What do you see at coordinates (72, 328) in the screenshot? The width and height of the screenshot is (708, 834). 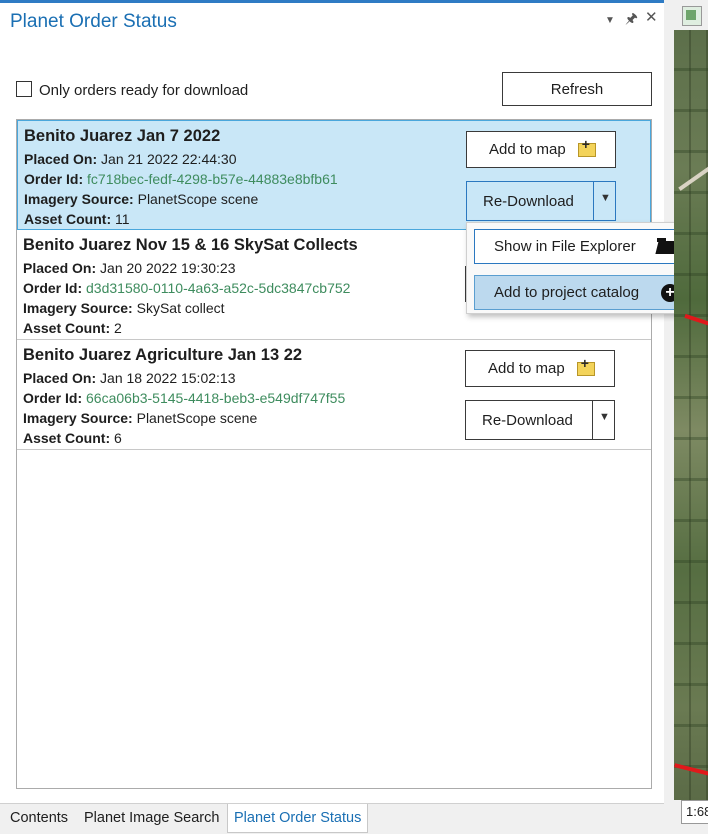 I see `order-asset-count: Asset Count: 2` at bounding box center [72, 328].